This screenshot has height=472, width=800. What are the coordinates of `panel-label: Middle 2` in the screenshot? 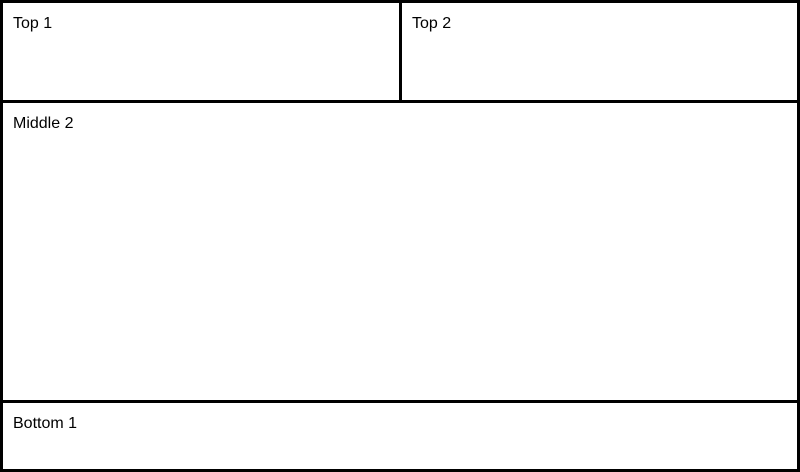 It's located at (43, 123).